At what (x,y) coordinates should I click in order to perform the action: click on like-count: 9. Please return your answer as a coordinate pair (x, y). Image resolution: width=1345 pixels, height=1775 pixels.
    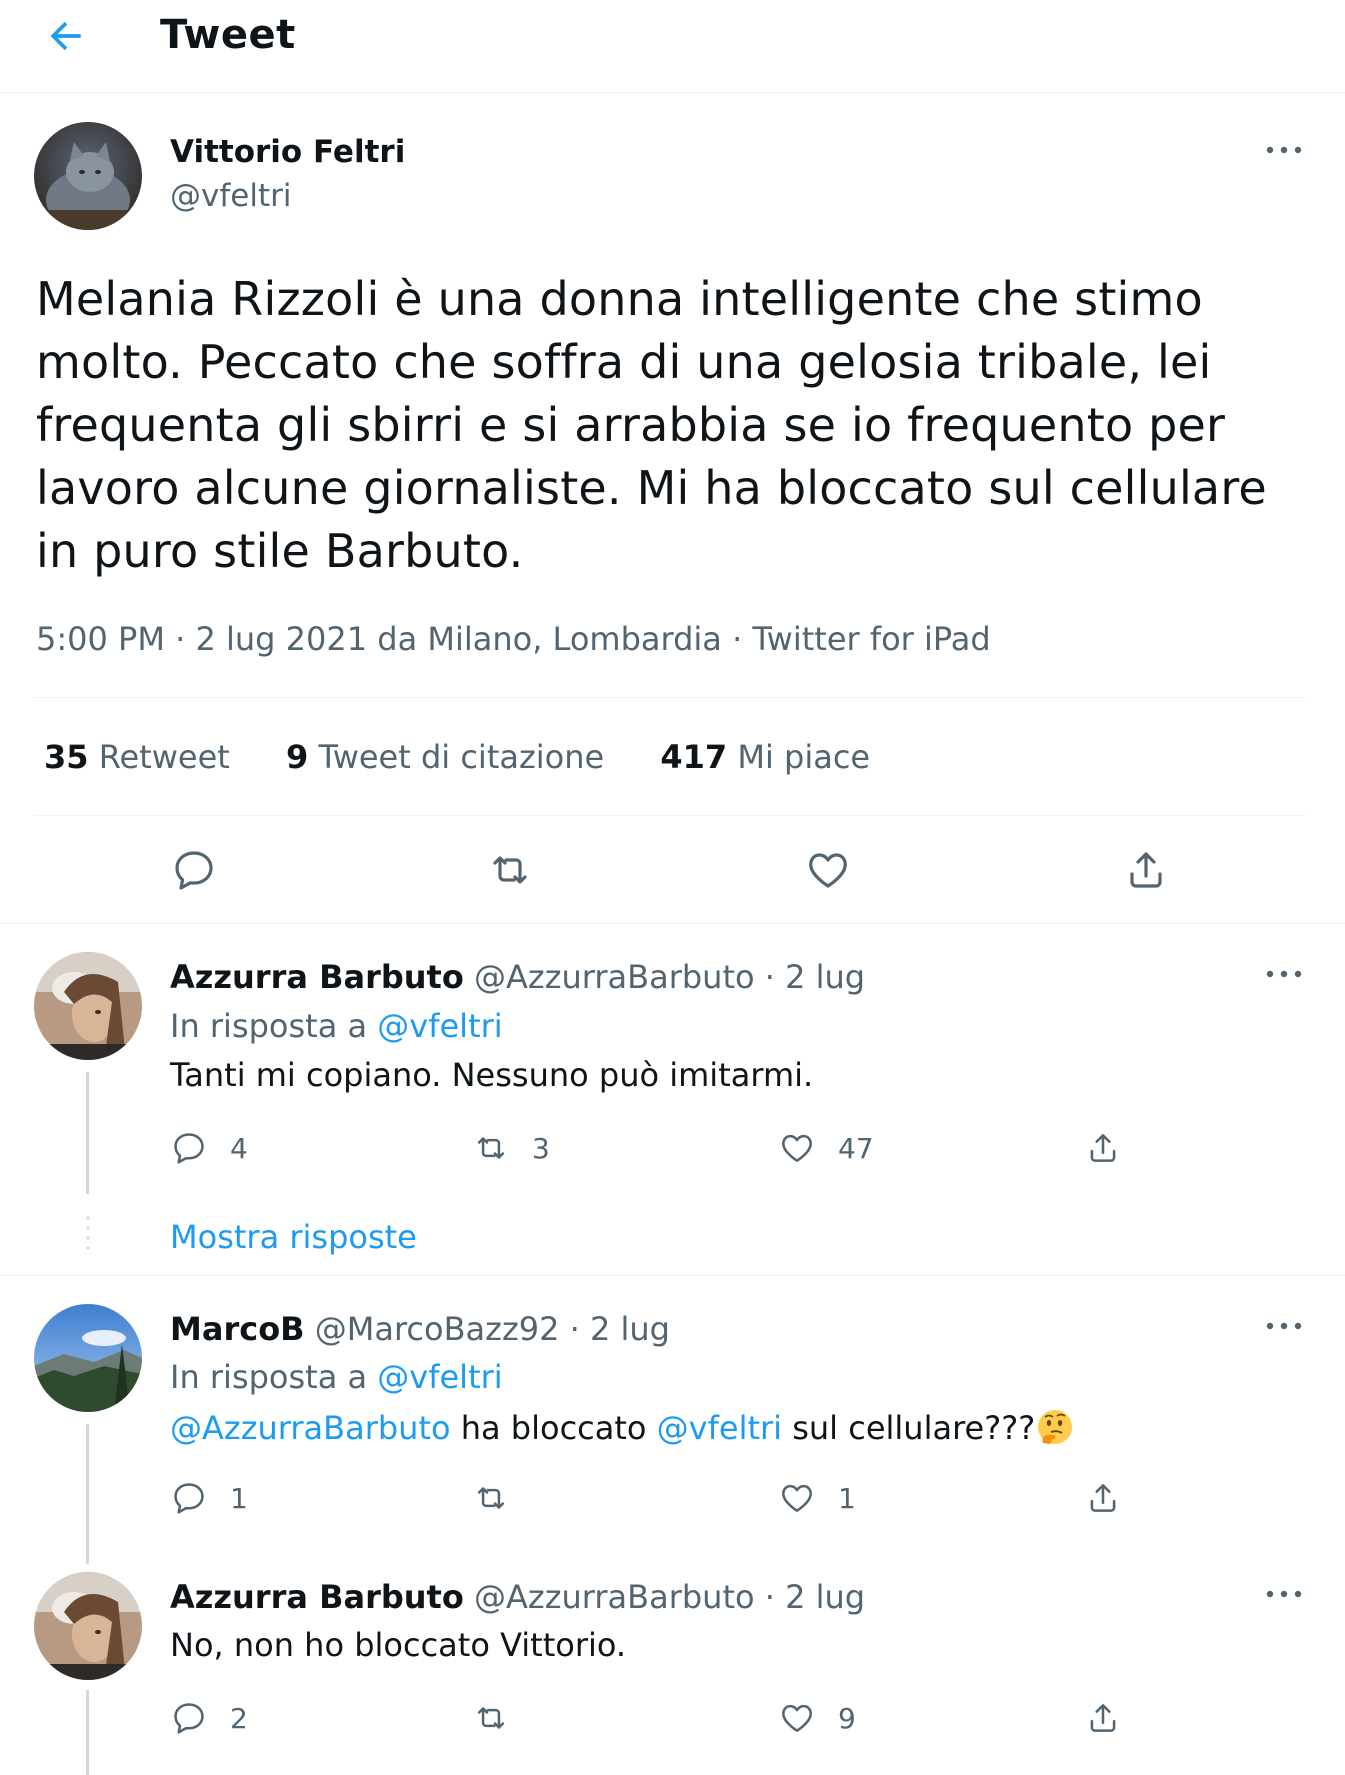
    Looking at the image, I should click on (847, 1718).